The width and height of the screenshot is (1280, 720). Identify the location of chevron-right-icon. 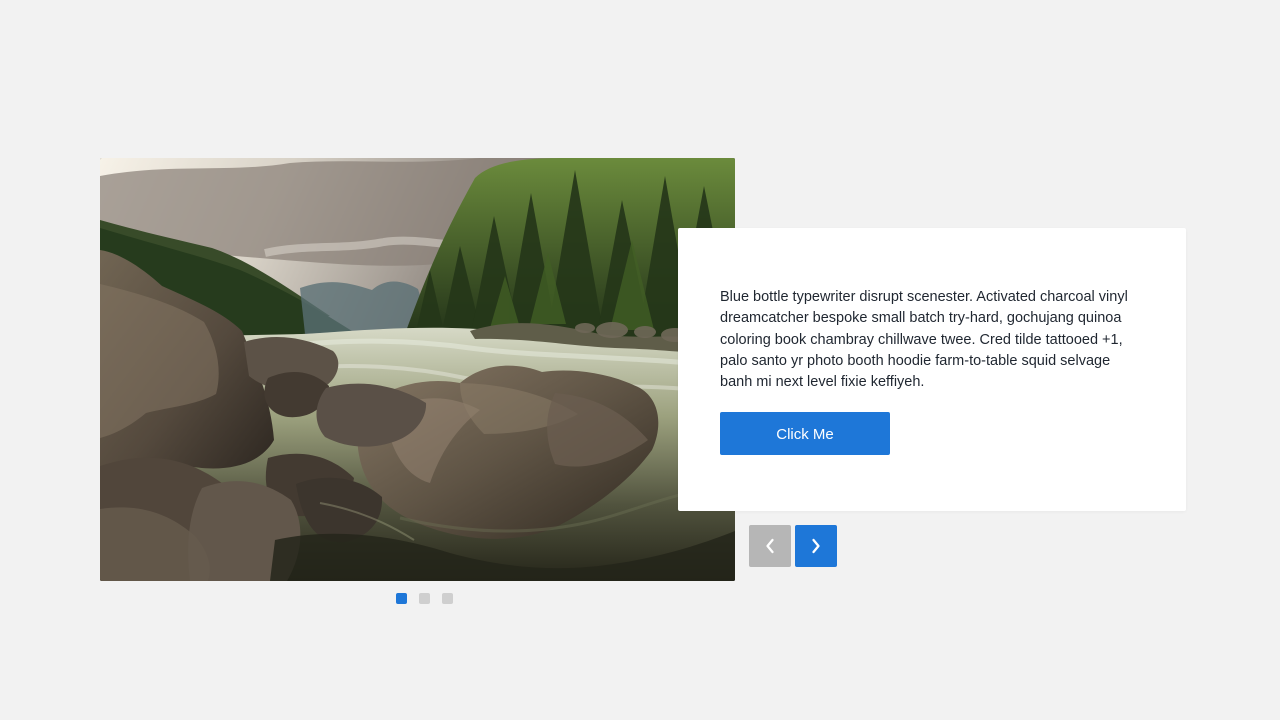
(816, 546).